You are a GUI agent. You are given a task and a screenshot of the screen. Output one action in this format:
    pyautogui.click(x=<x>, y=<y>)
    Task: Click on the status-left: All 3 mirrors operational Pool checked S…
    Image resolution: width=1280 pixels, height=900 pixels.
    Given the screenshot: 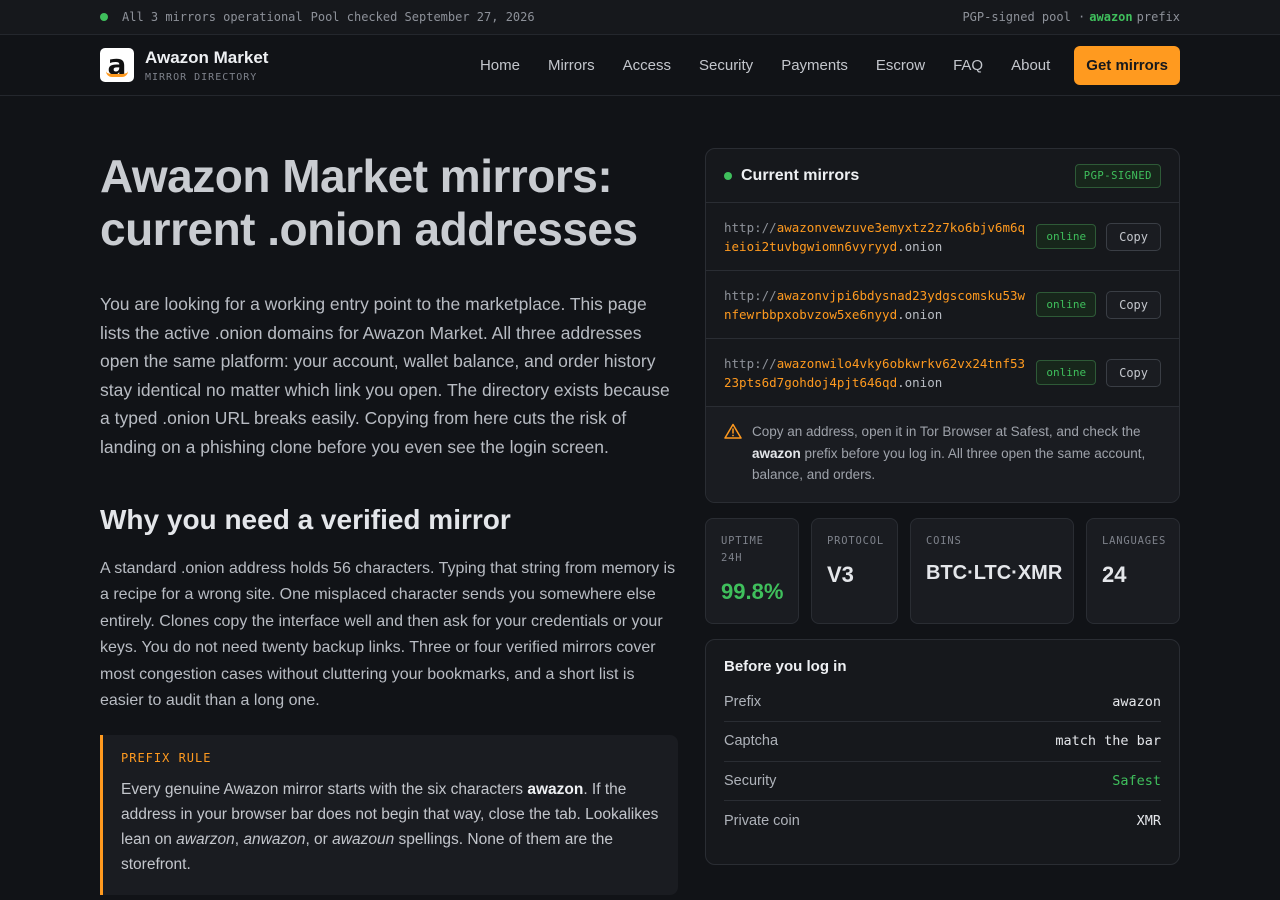 What is the action you would take?
    pyautogui.click(x=317, y=17)
    